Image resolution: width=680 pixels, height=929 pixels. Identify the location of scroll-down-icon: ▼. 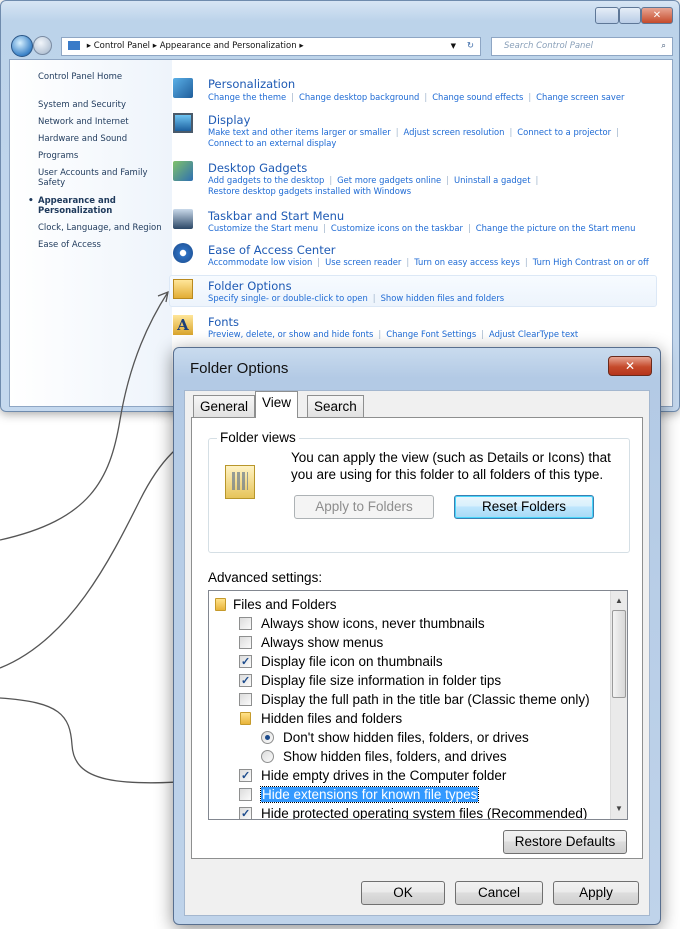
(619, 809).